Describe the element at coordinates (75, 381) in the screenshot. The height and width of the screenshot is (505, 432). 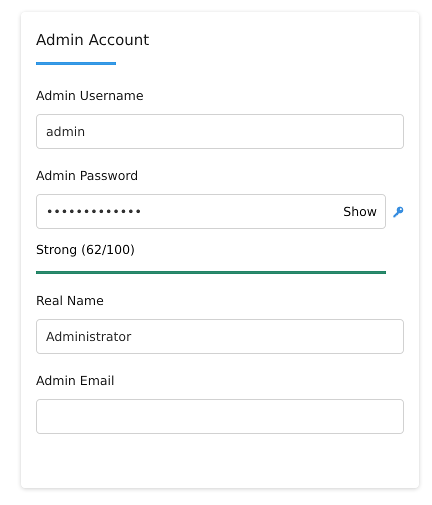
I see `field-label: Admin Email` at that location.